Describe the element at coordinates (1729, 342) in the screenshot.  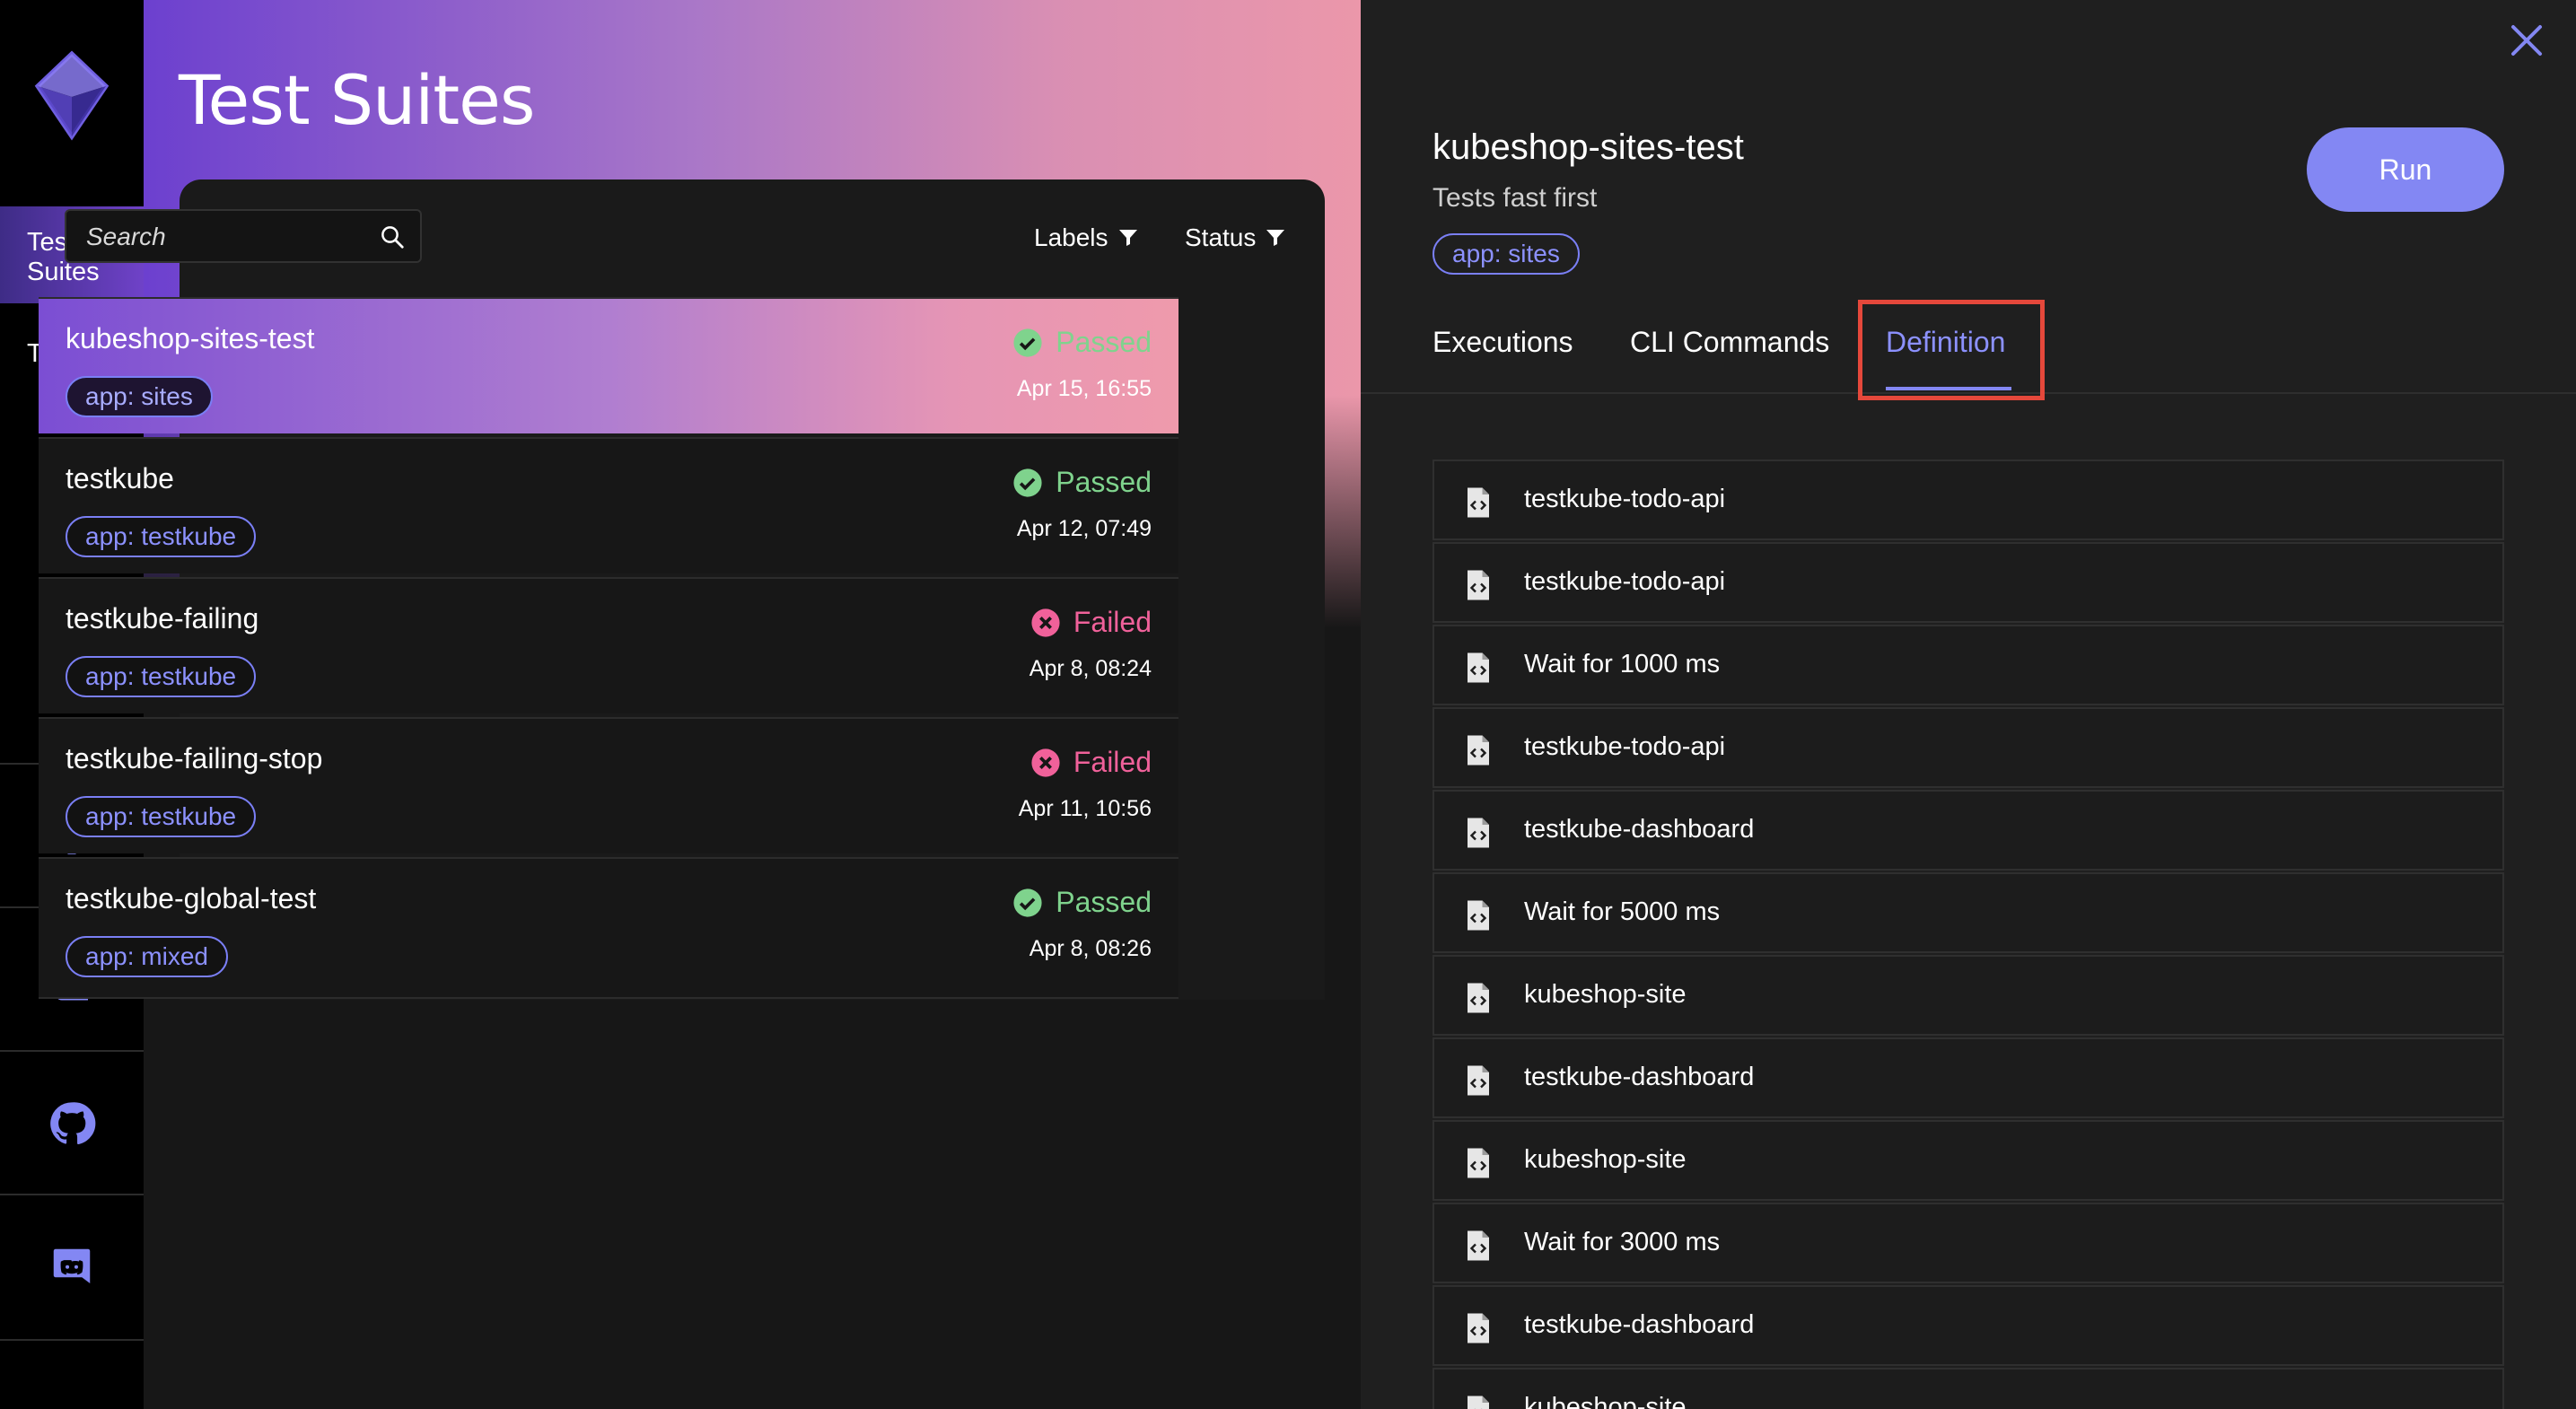
I see `tab-cli-commands: CLI Commands` at that location.